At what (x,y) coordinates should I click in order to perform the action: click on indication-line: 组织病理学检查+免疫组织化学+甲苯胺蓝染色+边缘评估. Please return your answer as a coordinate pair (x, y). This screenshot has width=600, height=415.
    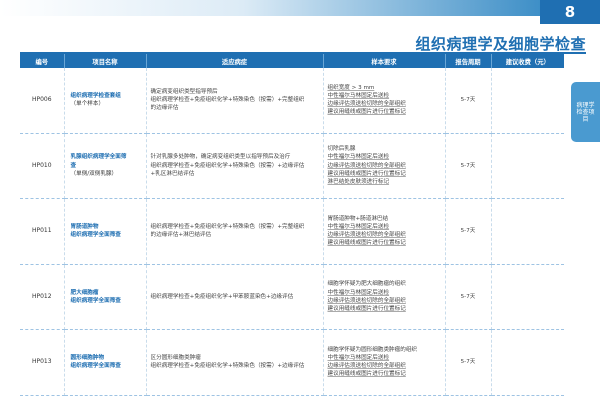
    Looking at the image, I should click on (222, 296).